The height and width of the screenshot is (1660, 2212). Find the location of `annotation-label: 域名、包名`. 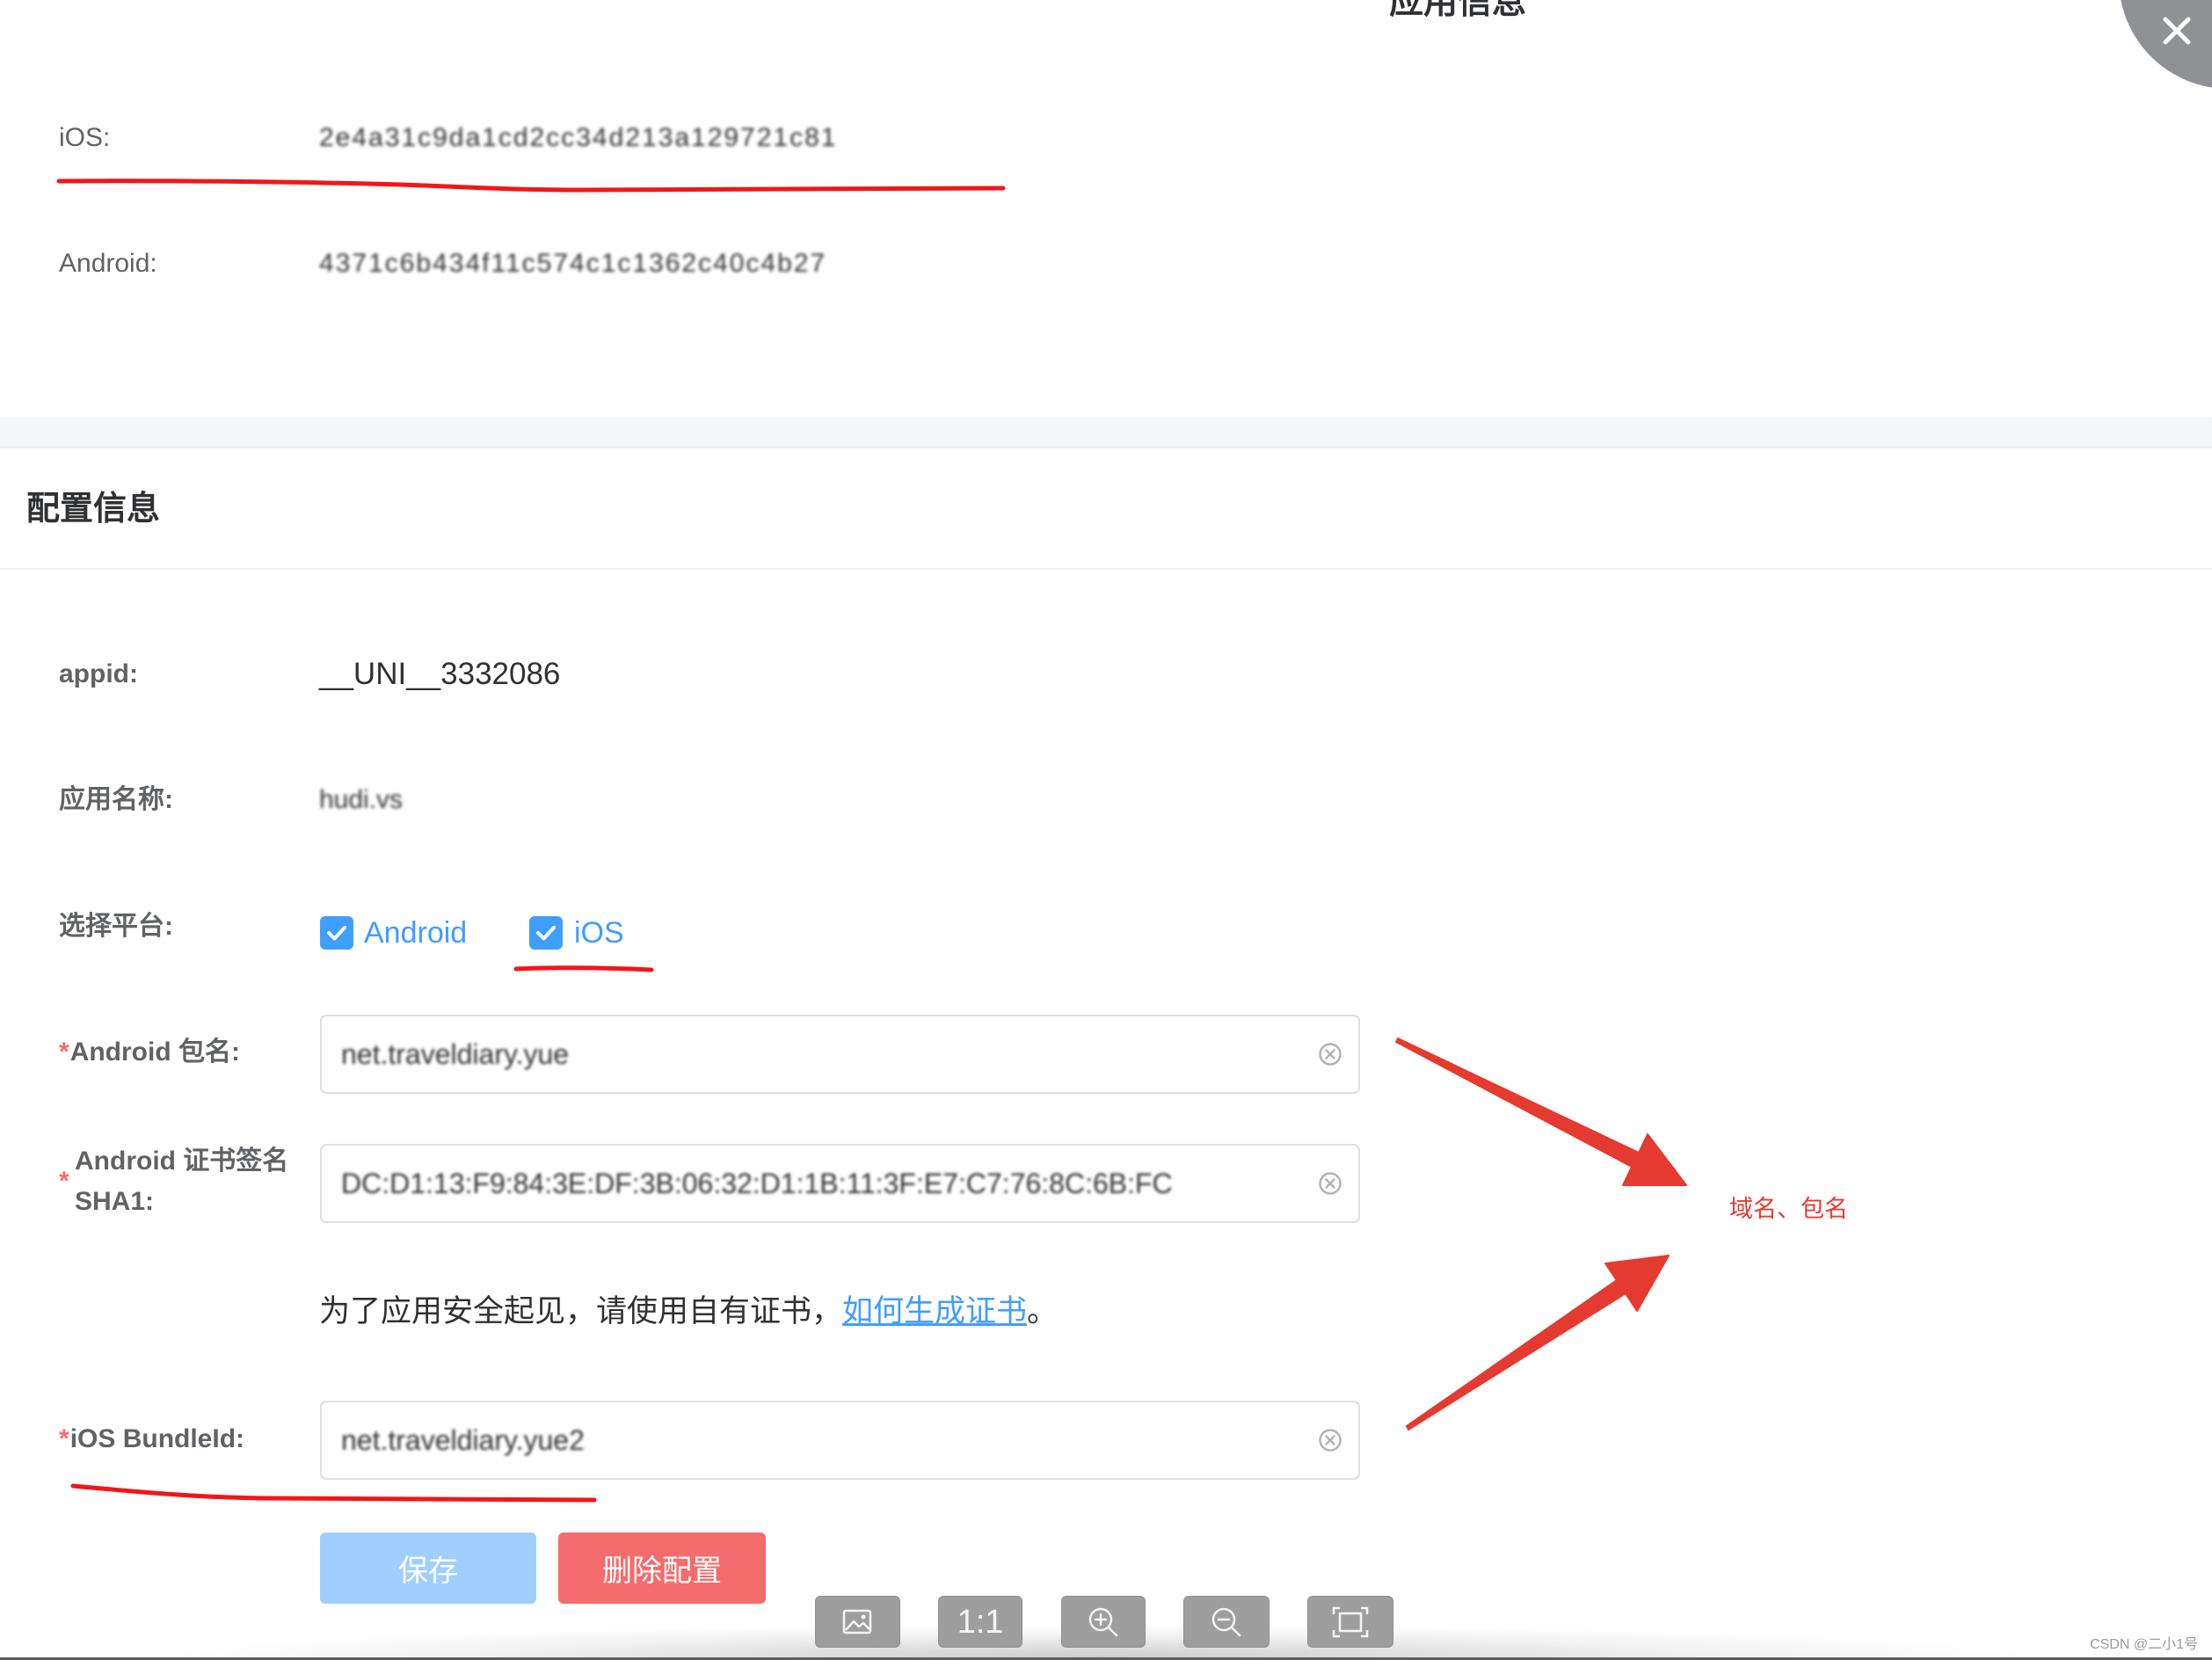

annotation-label: 域名、包名 is located at coordinates (1788, 1209).